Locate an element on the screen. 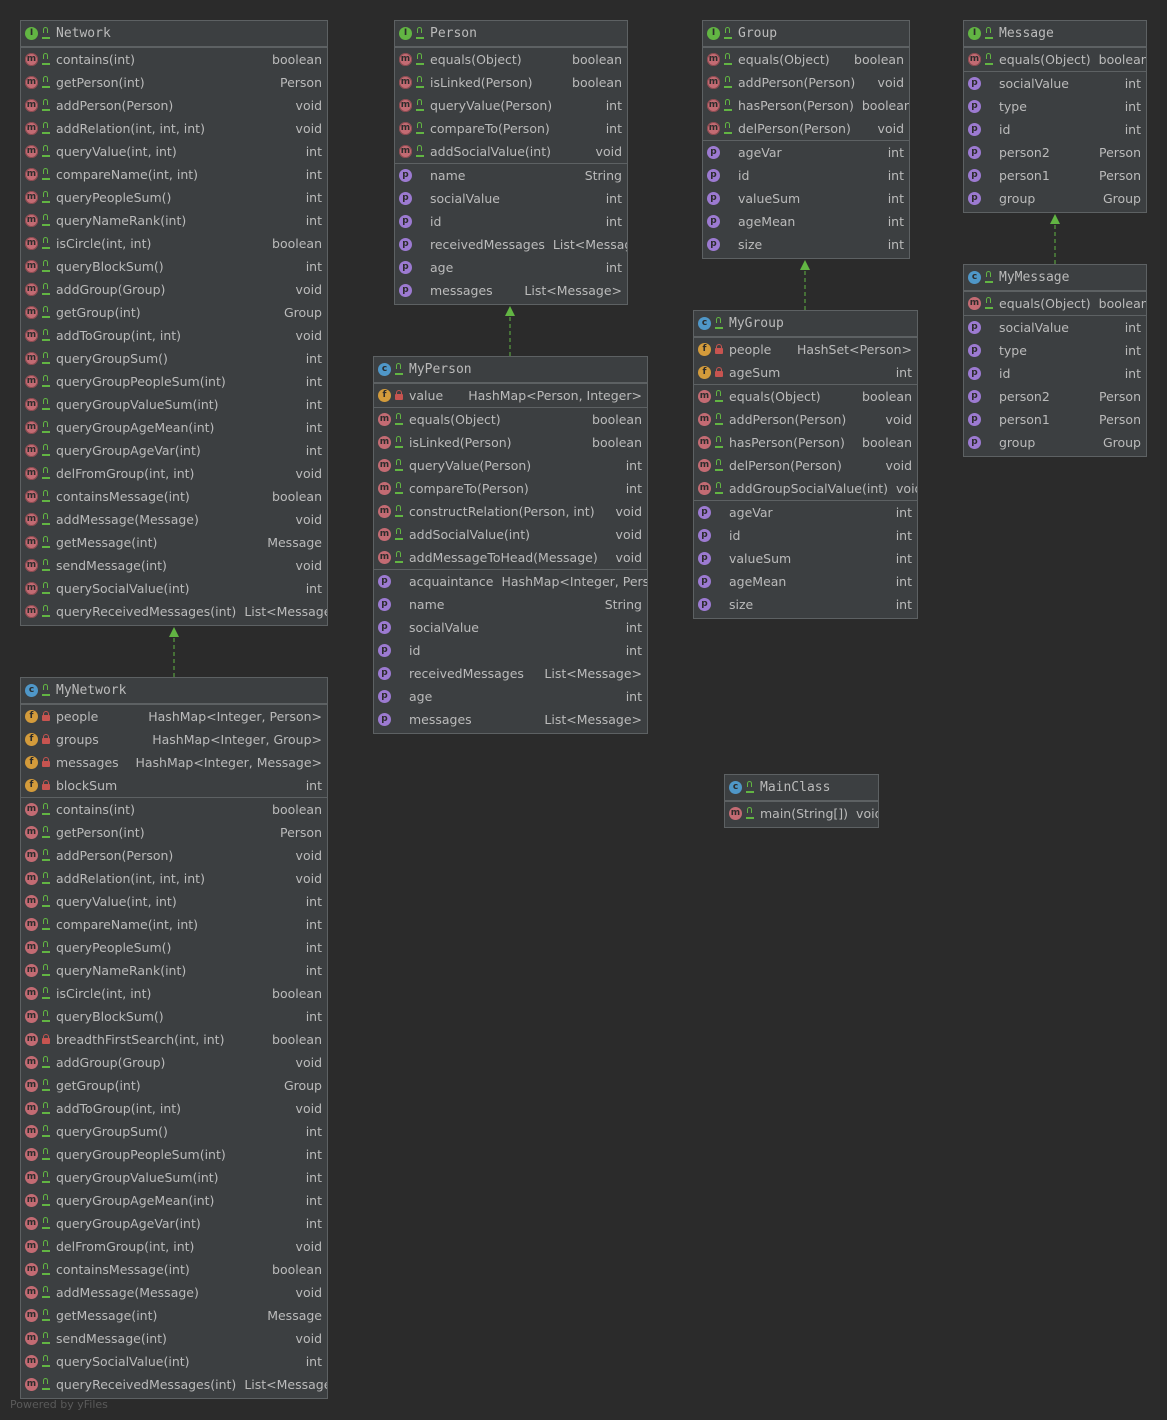 Image resolution: width=1167 pixels, height=1420 pixels. myperson-member-row: p age int is located at coordinates (510, 696).